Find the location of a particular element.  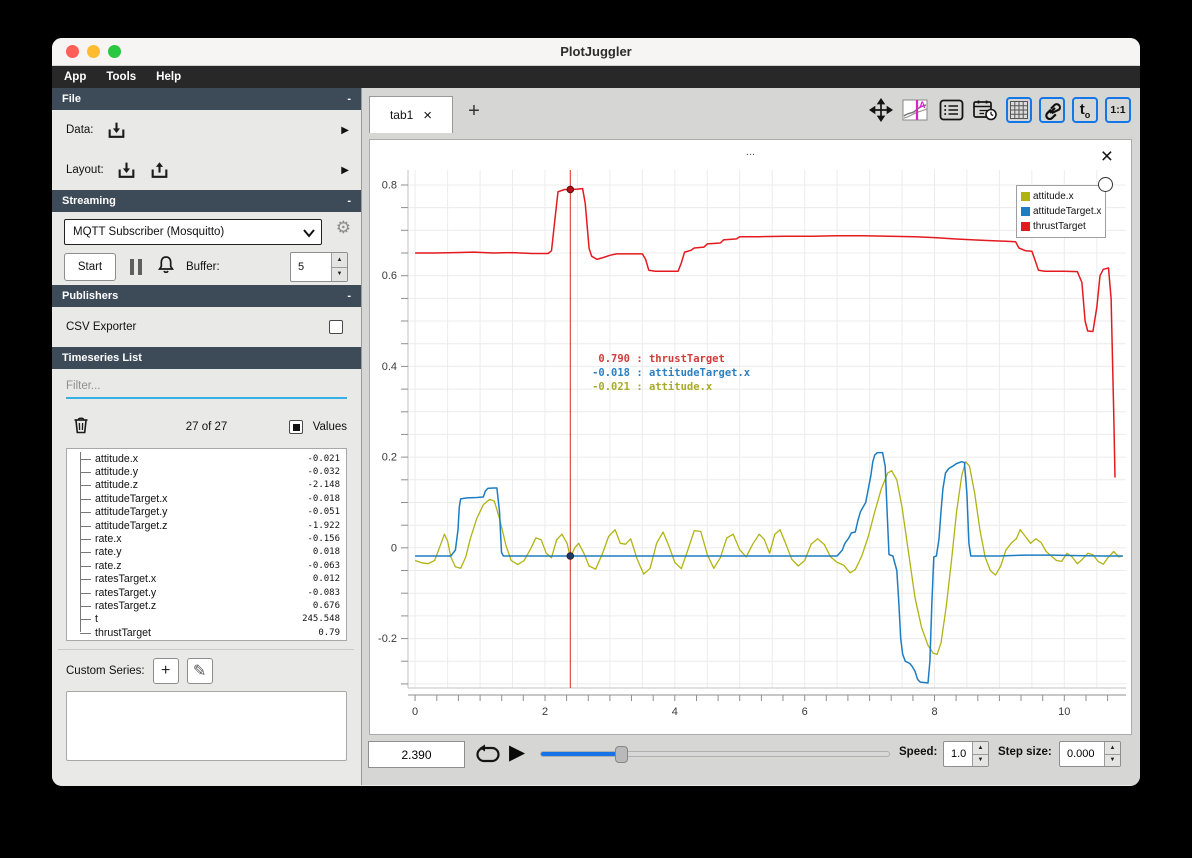

add-custom-series-button: + is located at coordinates (165, 671).